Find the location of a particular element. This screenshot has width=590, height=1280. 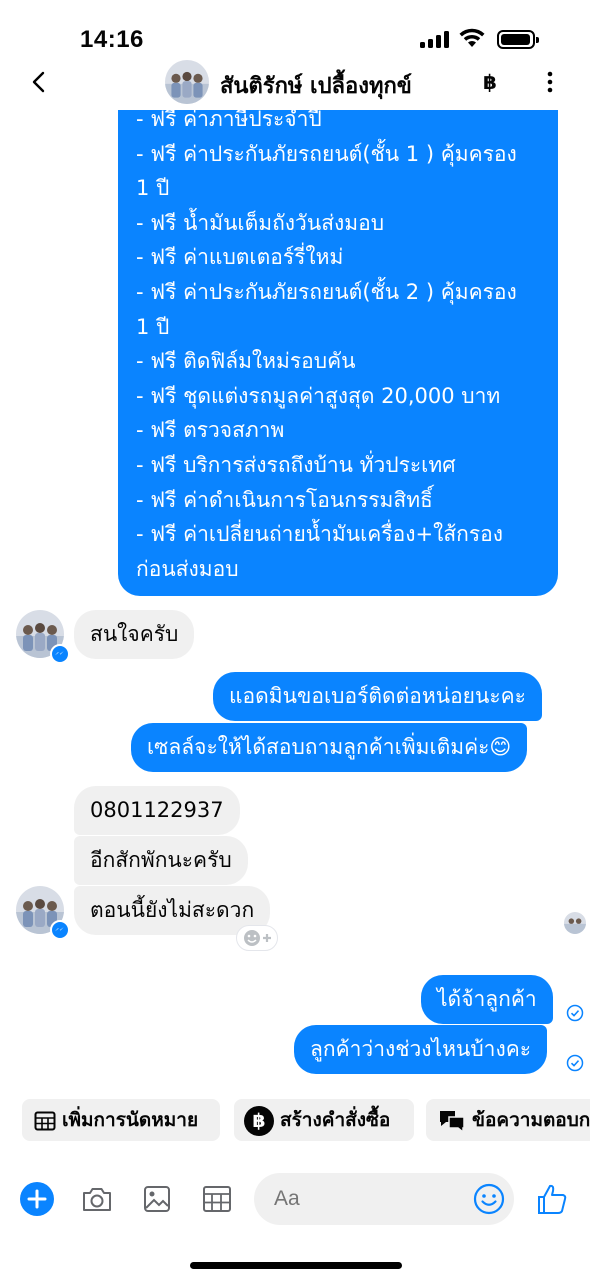

promo-line: - ฟรี ค่าแบตเตอร์รี่ใหม่ is located at coordinates (240, 257).